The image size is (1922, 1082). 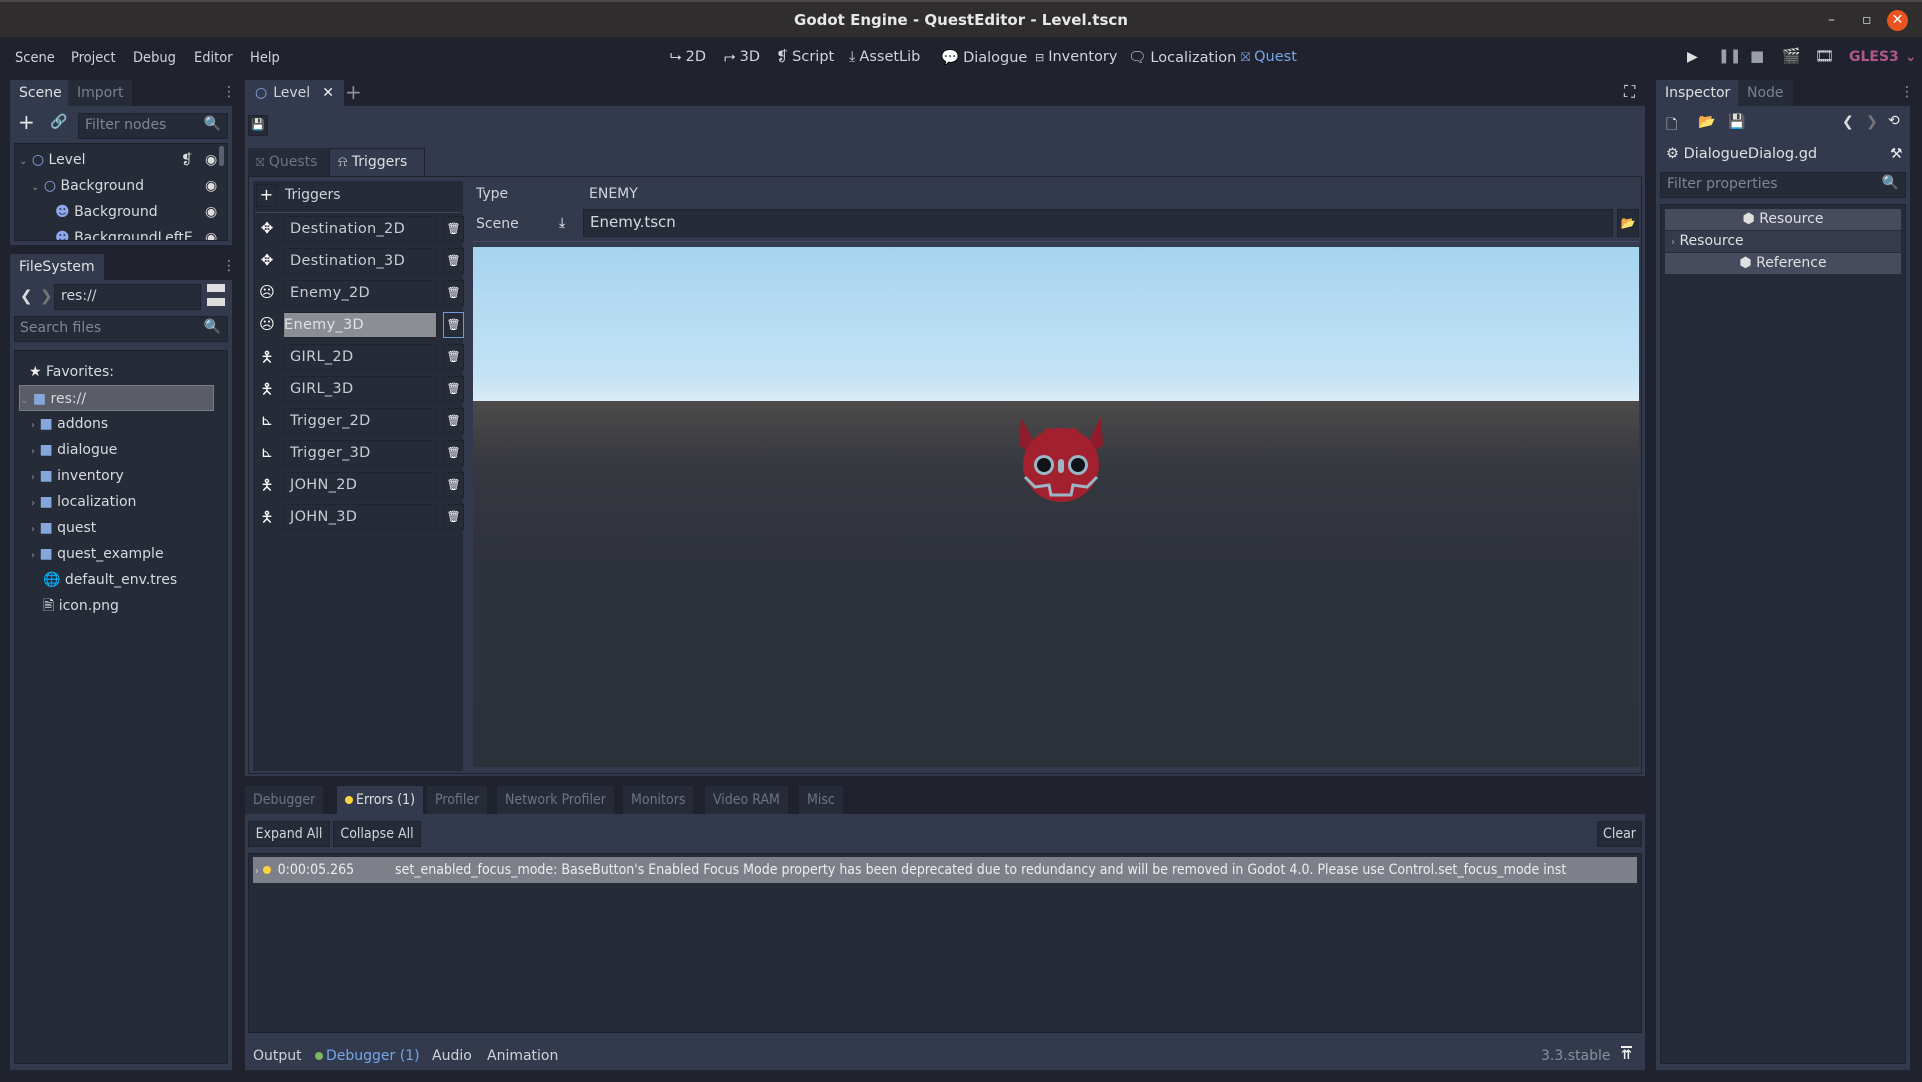 What do you see at coordinates (358, 389) in the screenshot?
I see `trigger-item: 🯅 GIRL_3D 🗑` at bounding box center [358, 389].